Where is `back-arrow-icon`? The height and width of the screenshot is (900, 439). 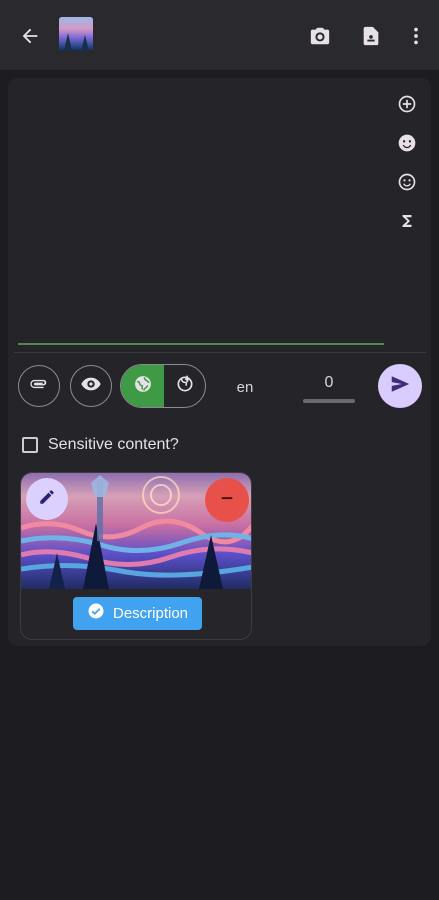 back-arrow-icon is located at coordinates (30, 36).